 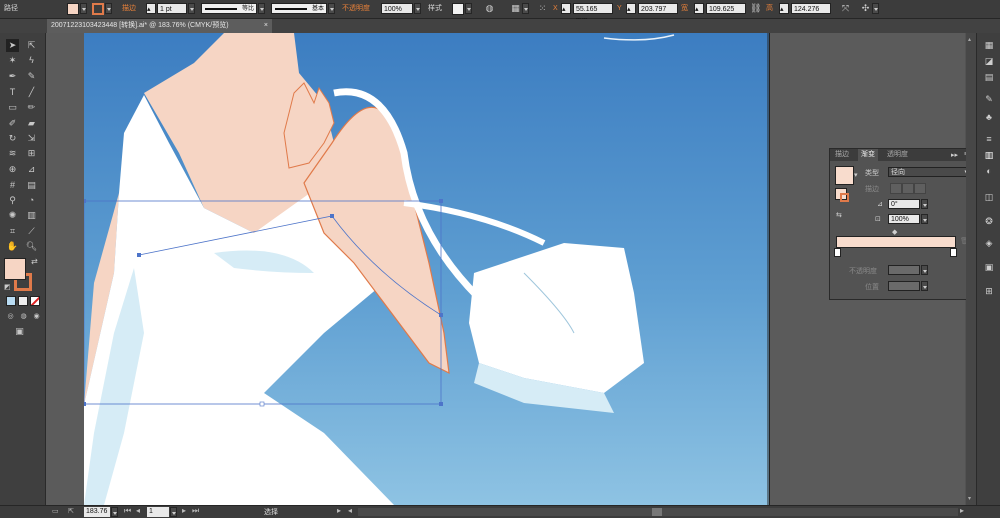 I want to click on layers-icon: ◈, so click(x=989, y=243).